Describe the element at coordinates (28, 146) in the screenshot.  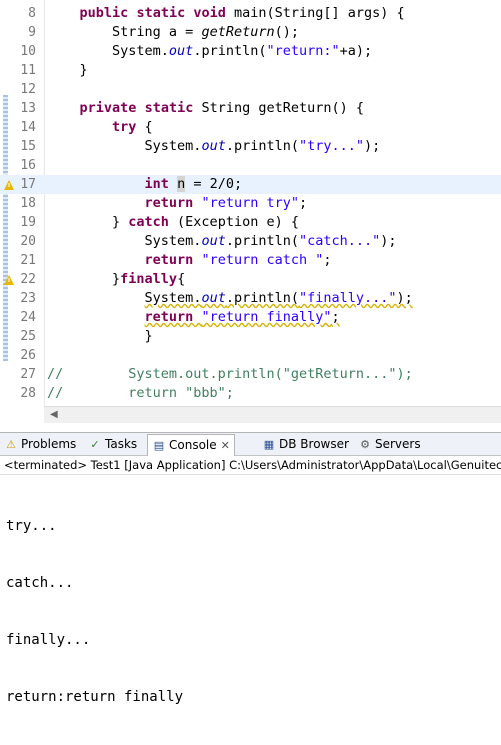
I see `line-number: 15` at that location.